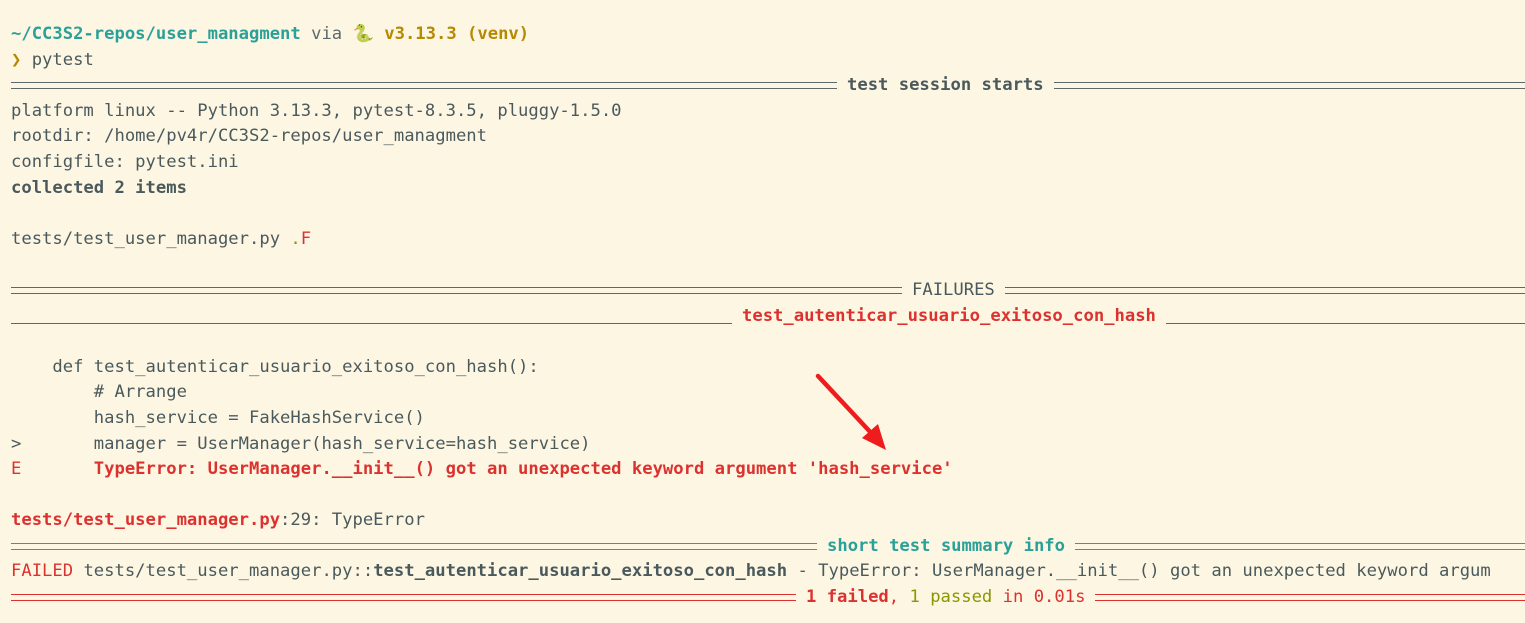 The image size is (1525, 623). I want to click on passed-count: 1 passed, so click(951, 597).